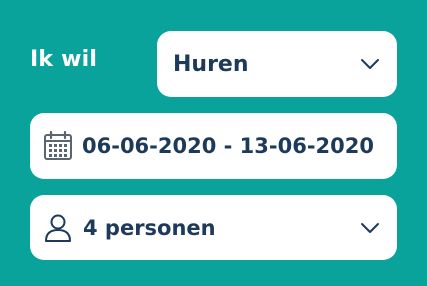 Image resolution: width=427 pixels, height=286 pixels. Describe the element at coordinates (58, 228) in the screenshot. I see `person-icon` at that location.